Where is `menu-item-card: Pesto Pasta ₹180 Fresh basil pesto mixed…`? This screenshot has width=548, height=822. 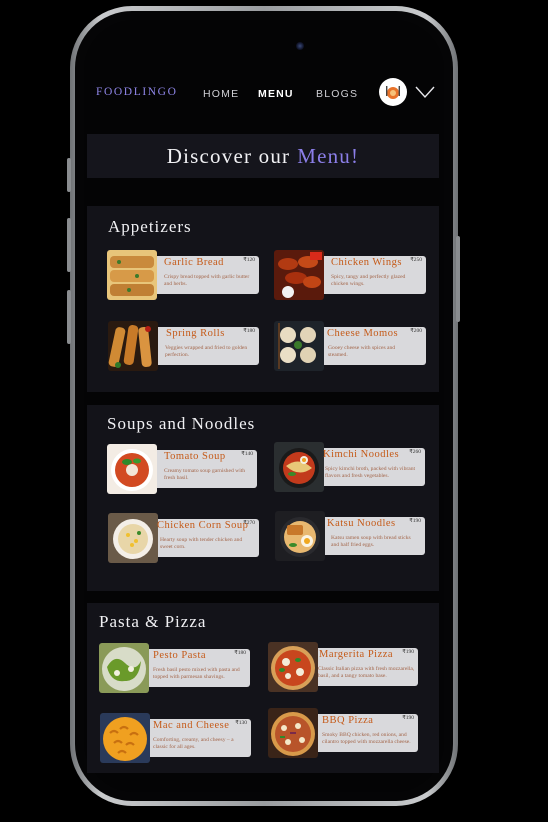
menu-item-card: Pesto Pasta ₹180 Fresh basil pesto mixed… is located at coordinates (174, 668).